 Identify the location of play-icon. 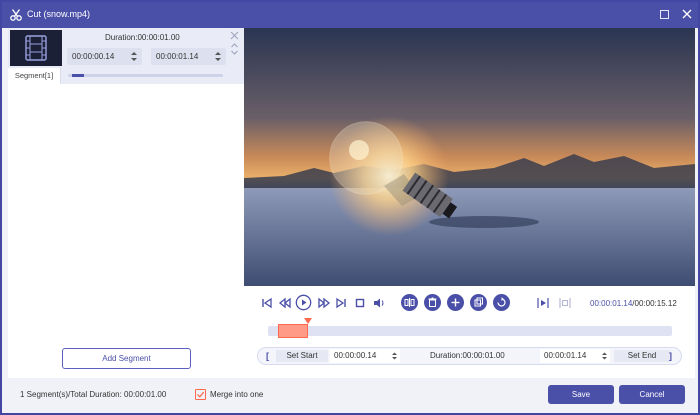
(303, 302).